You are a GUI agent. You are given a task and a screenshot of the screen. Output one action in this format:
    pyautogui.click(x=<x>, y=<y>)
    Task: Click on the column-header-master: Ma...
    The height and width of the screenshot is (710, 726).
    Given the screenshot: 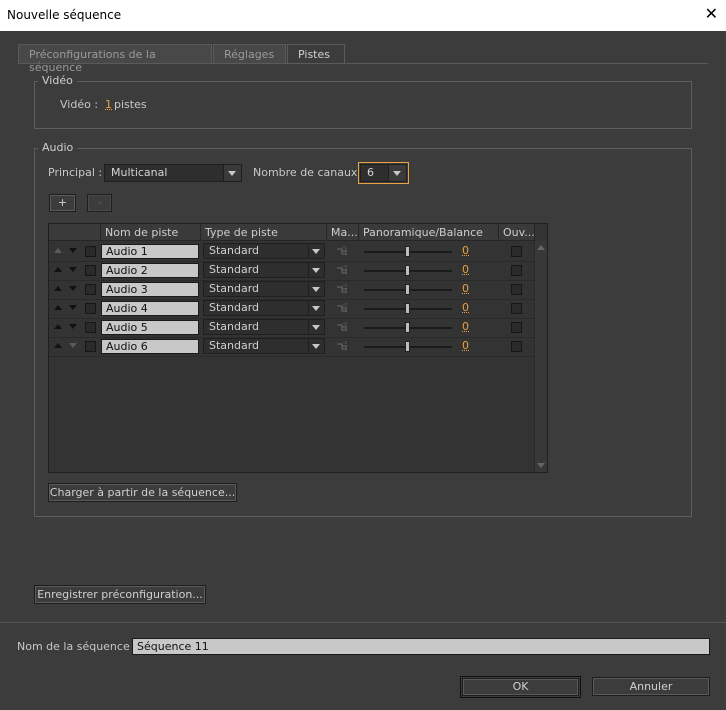 What is the action you would take?
    pyautogui.click(x=343, y=232)
    